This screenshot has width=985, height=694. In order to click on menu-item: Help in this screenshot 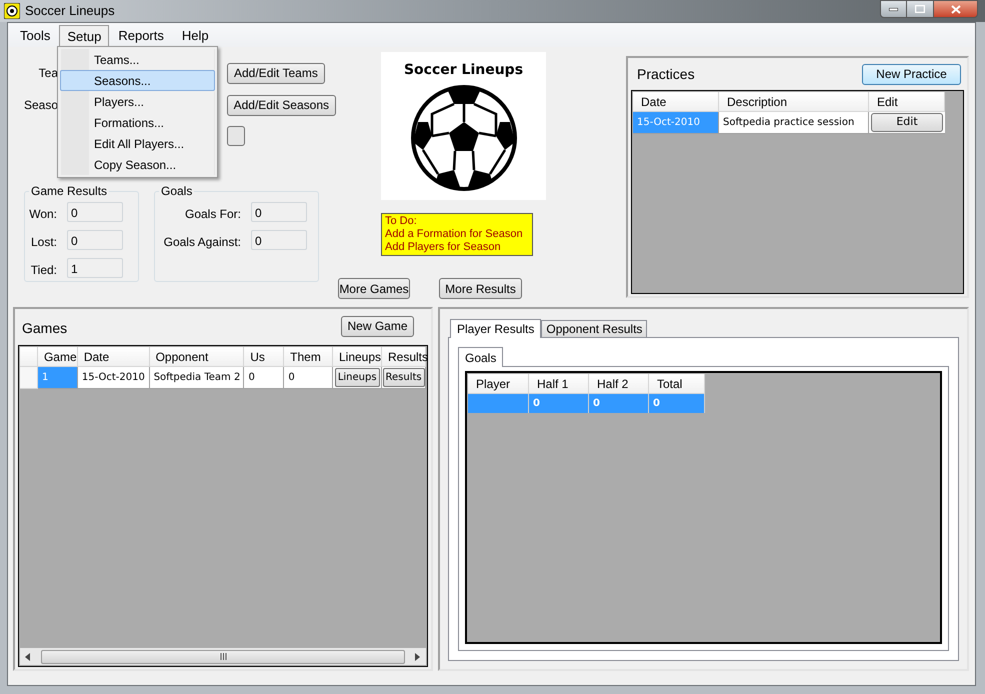, I will do `click(195, 36)`.